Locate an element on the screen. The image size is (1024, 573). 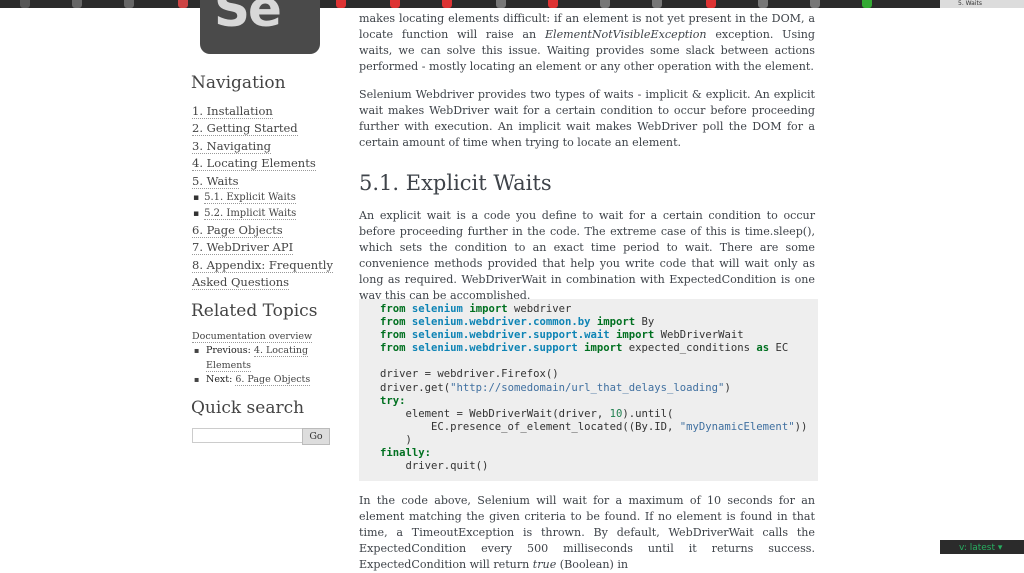
browser-tab-active: 5. Waits is located at coordinates (982, 4).